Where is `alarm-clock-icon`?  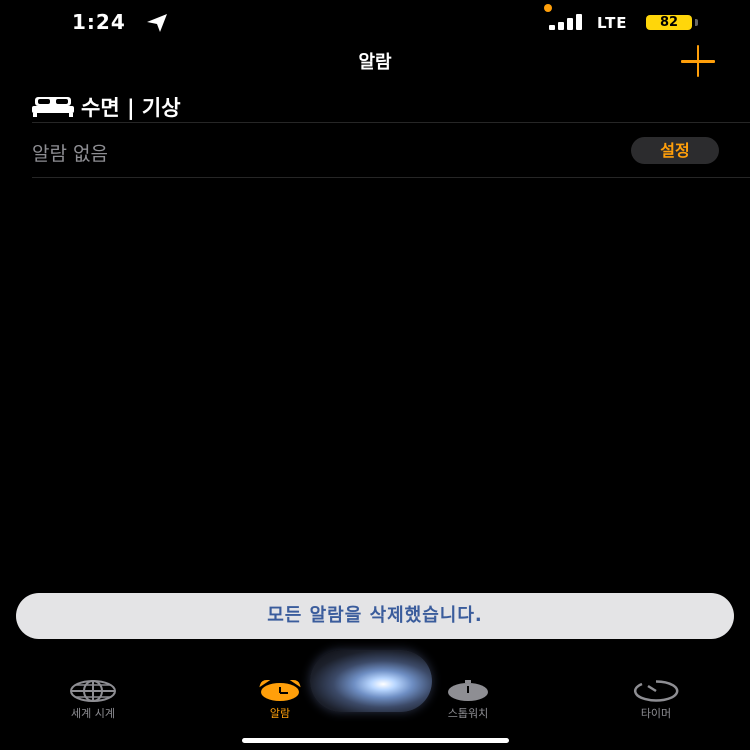 alarm-clock-icon is located at coordinates (280, 690).